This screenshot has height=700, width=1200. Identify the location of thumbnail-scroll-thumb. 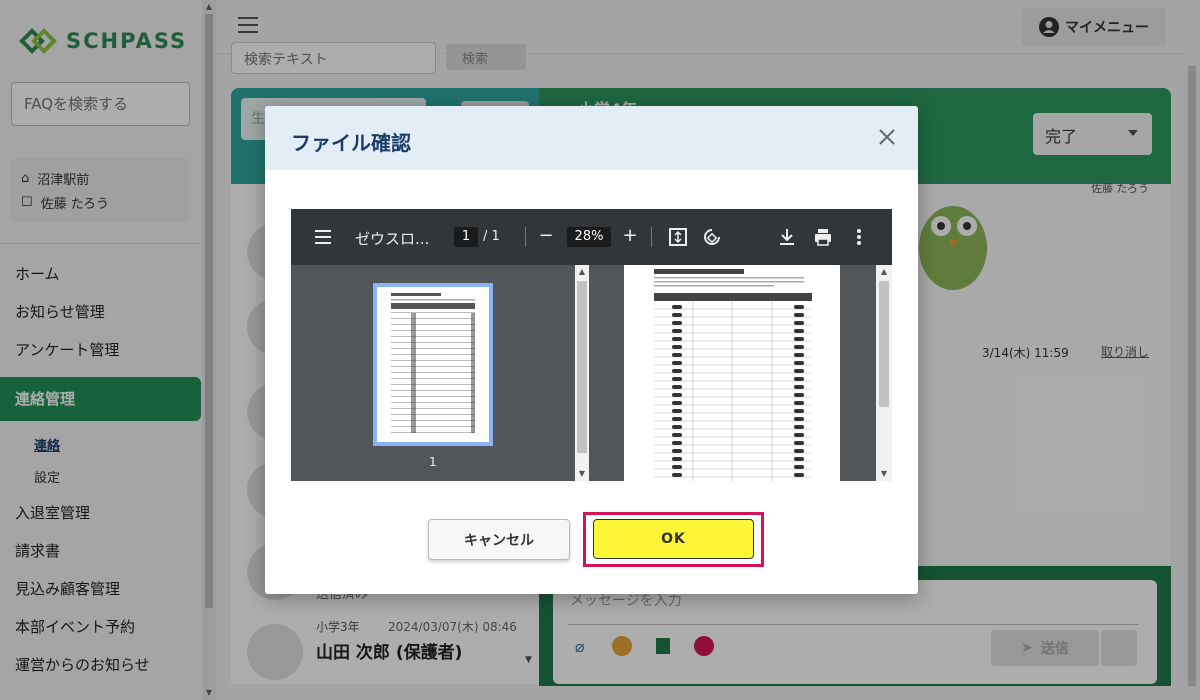
(582, 367).